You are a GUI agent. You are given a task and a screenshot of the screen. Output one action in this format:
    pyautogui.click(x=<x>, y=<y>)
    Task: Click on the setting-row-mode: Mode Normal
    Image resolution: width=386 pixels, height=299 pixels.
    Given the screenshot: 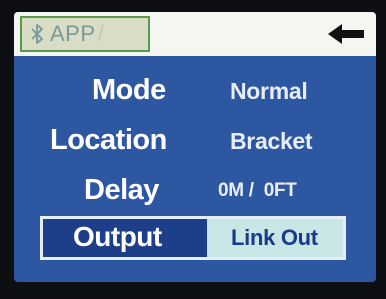 What is the action you would take?
    pyautogui.click(x=195, y=92)
    